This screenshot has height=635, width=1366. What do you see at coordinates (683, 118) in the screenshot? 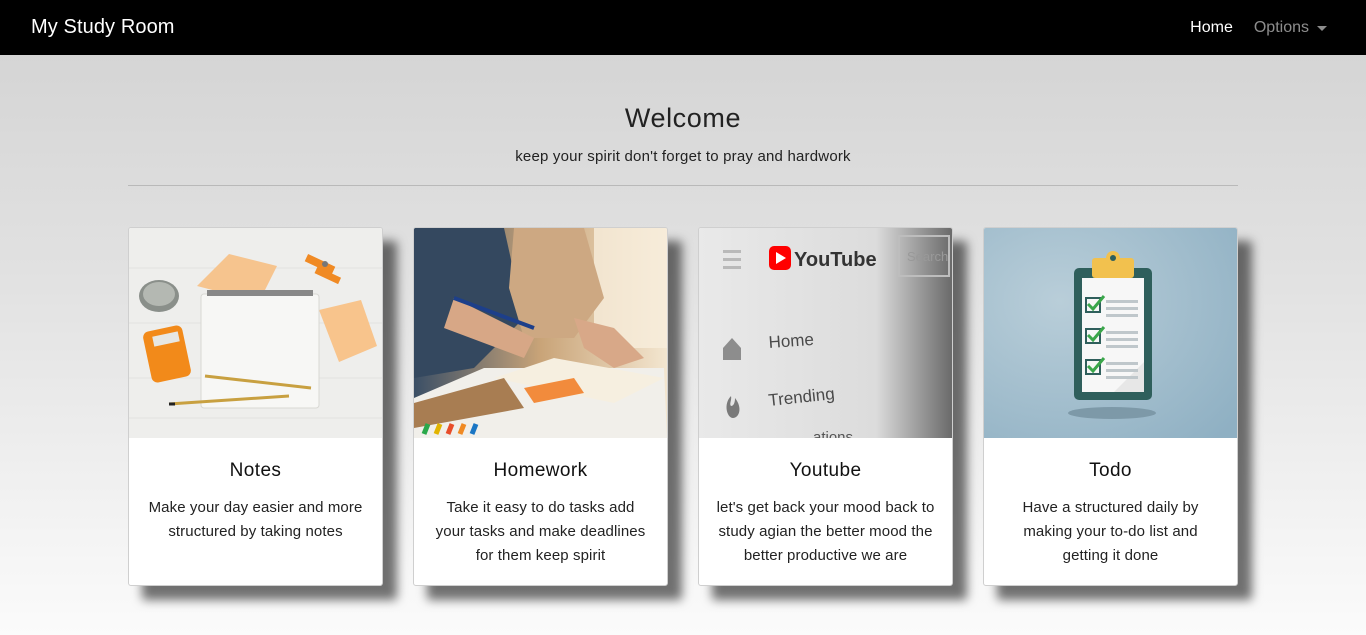
I see `page-title: Welcome` at bounding box center [683, 118].